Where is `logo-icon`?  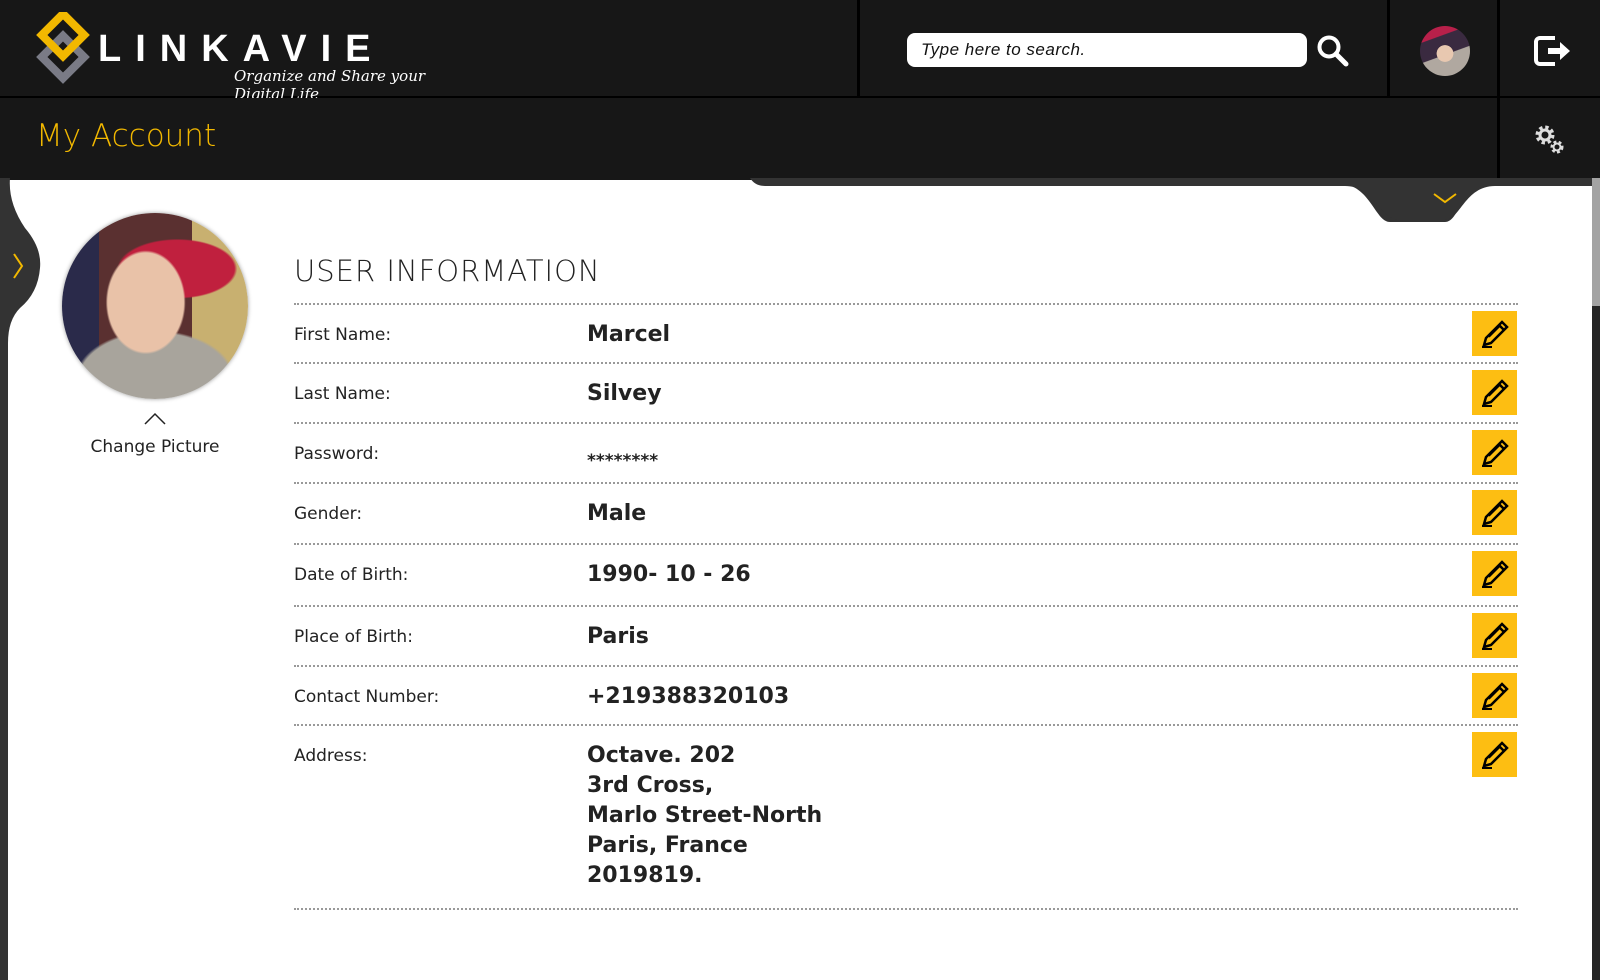 logo-icon is located at coordinates (63, 48).